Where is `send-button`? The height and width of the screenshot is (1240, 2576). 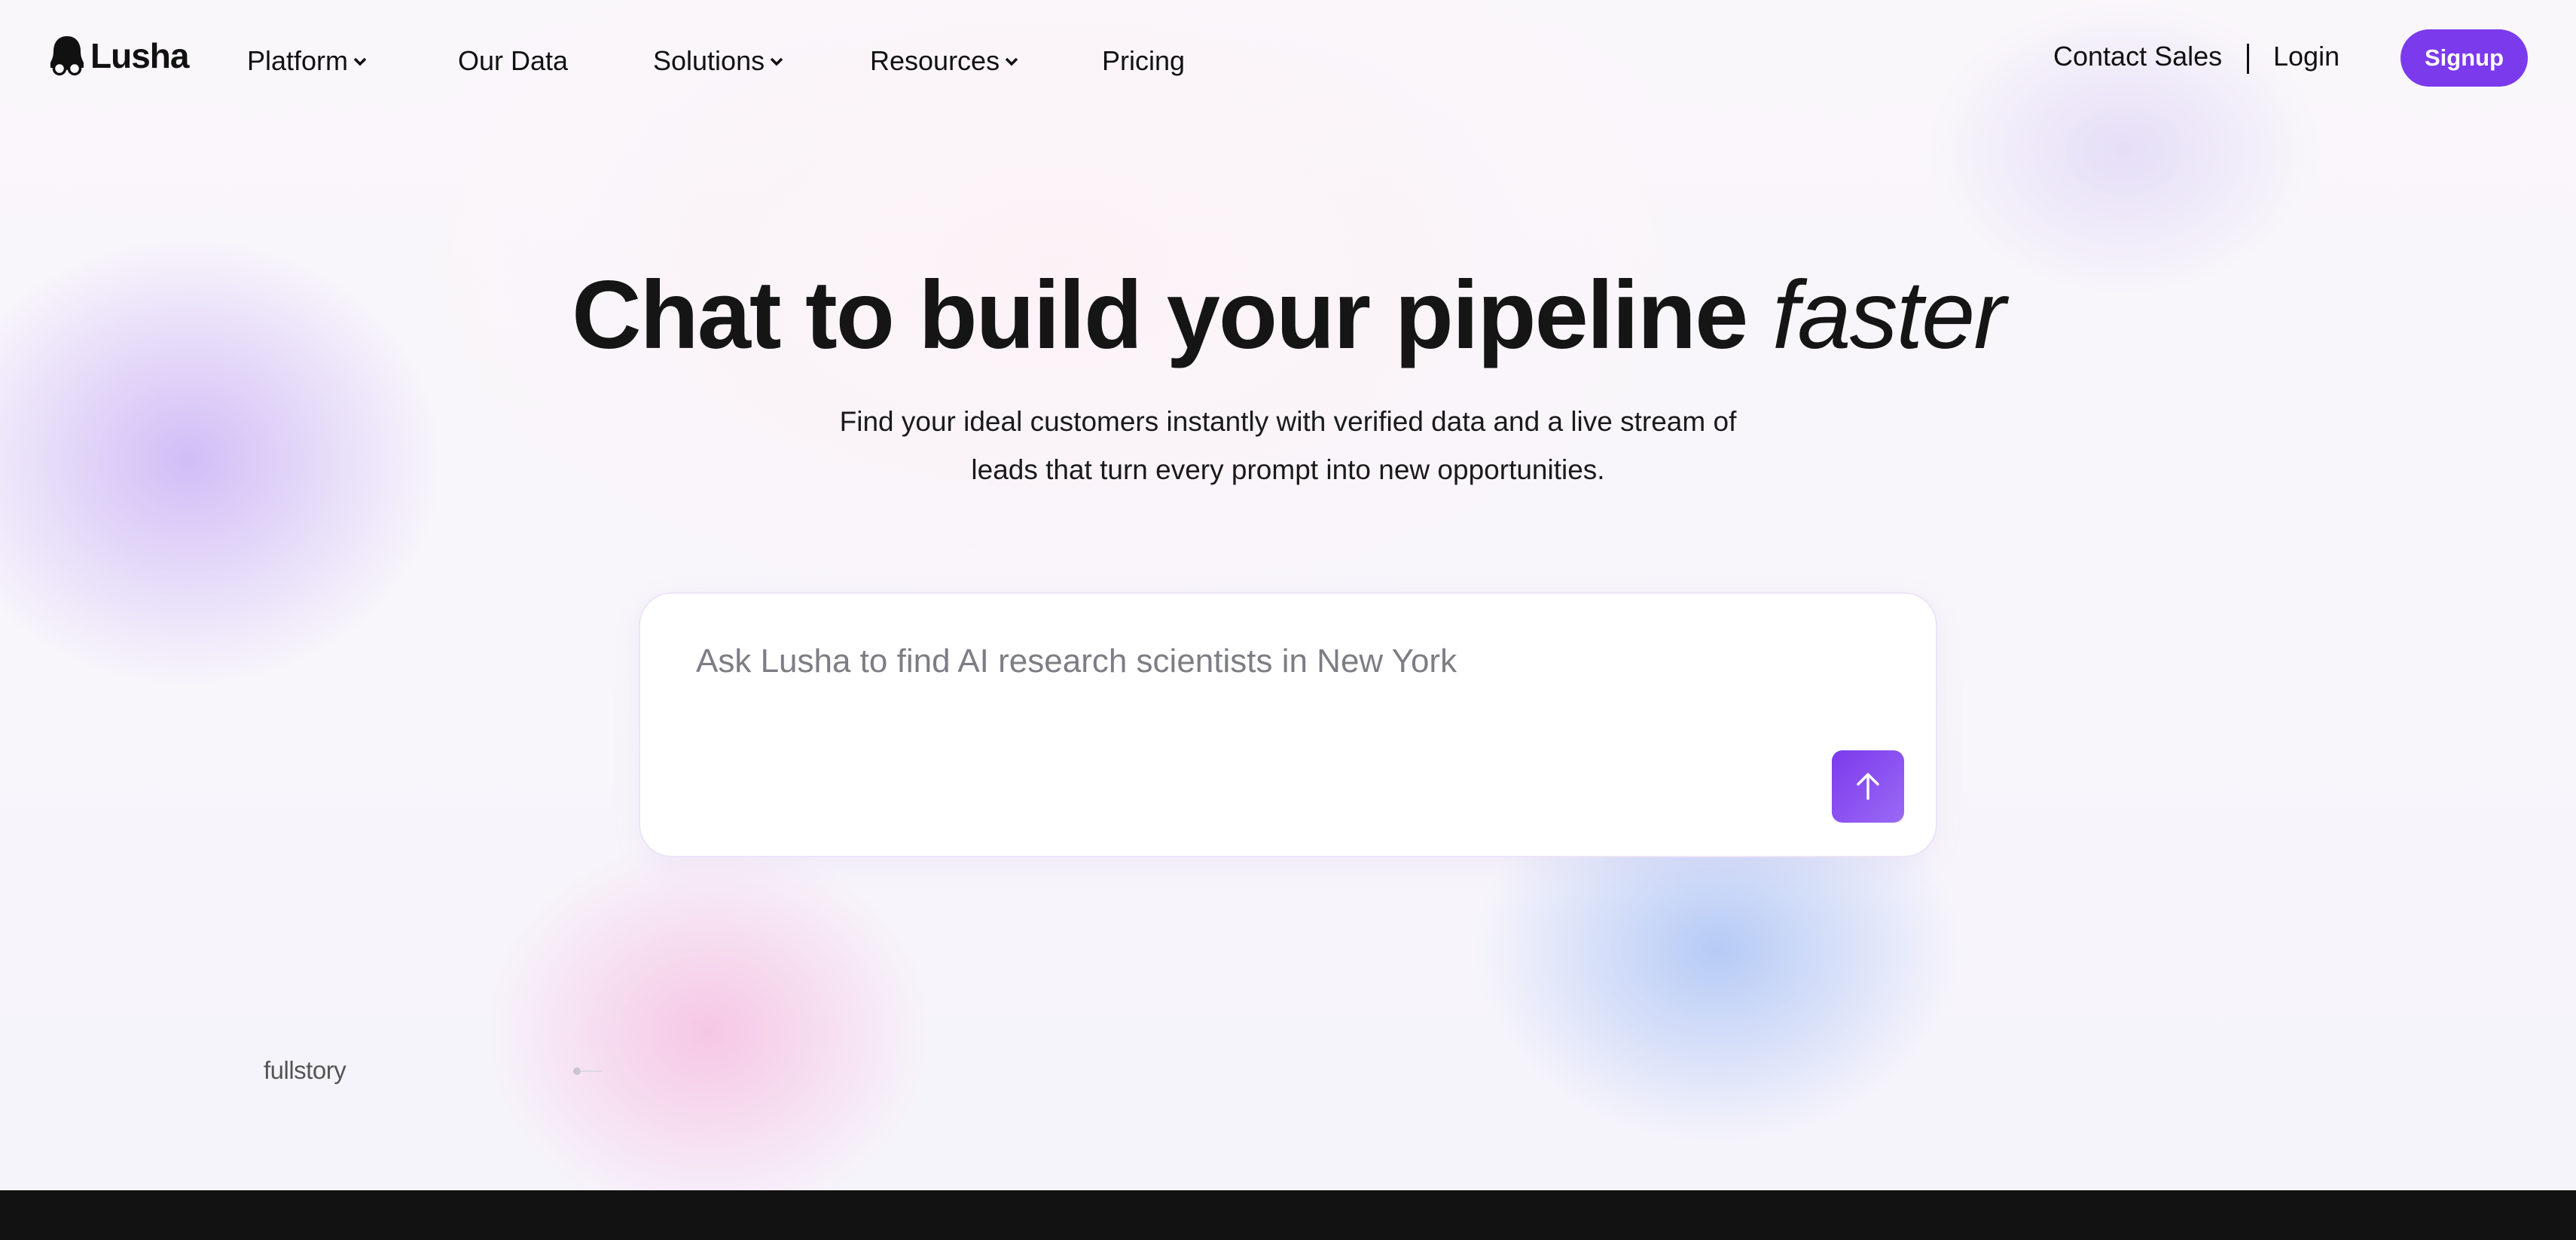 send-button is located at coordinates (1868, 786).